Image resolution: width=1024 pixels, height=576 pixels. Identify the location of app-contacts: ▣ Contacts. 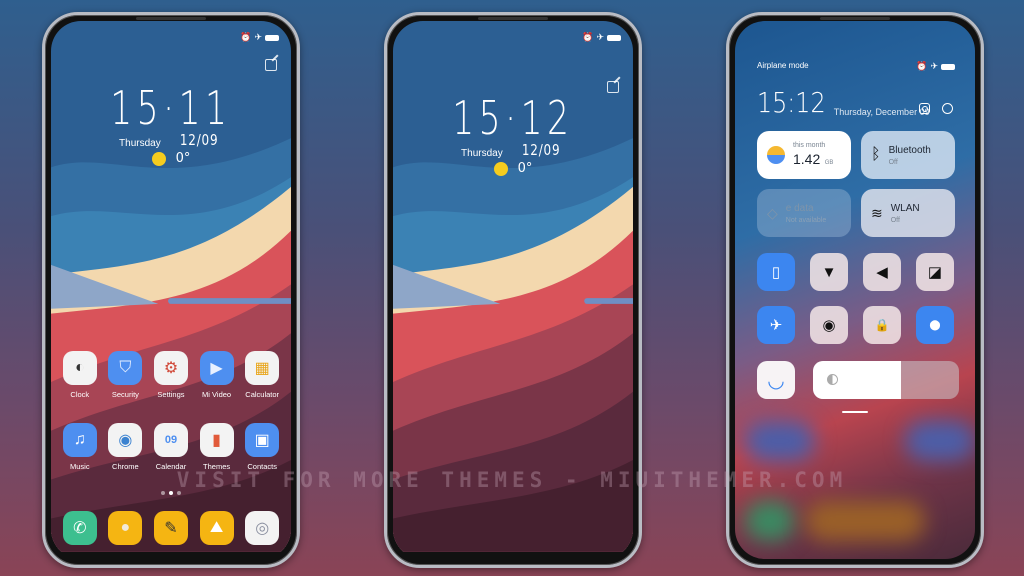
(262, 447).